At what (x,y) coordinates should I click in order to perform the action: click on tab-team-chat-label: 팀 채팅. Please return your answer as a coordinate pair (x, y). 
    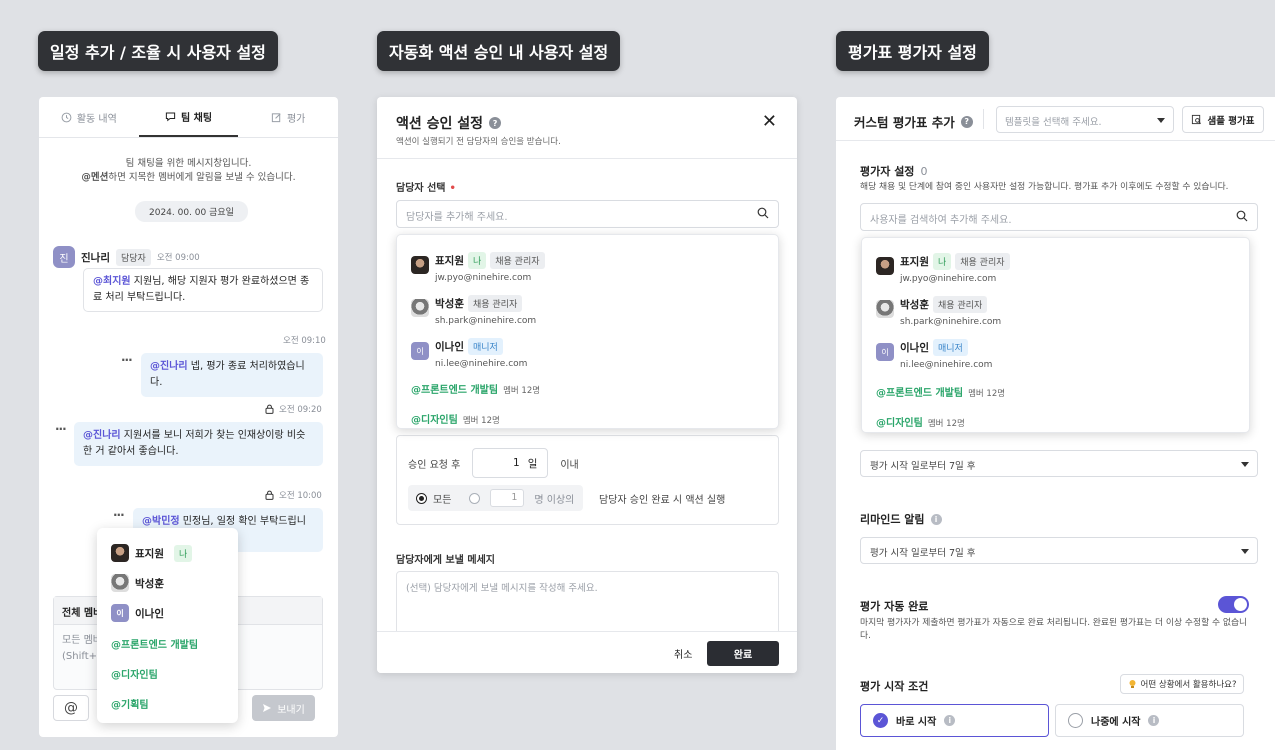
    Looking at the image, I should click on (196, 118).